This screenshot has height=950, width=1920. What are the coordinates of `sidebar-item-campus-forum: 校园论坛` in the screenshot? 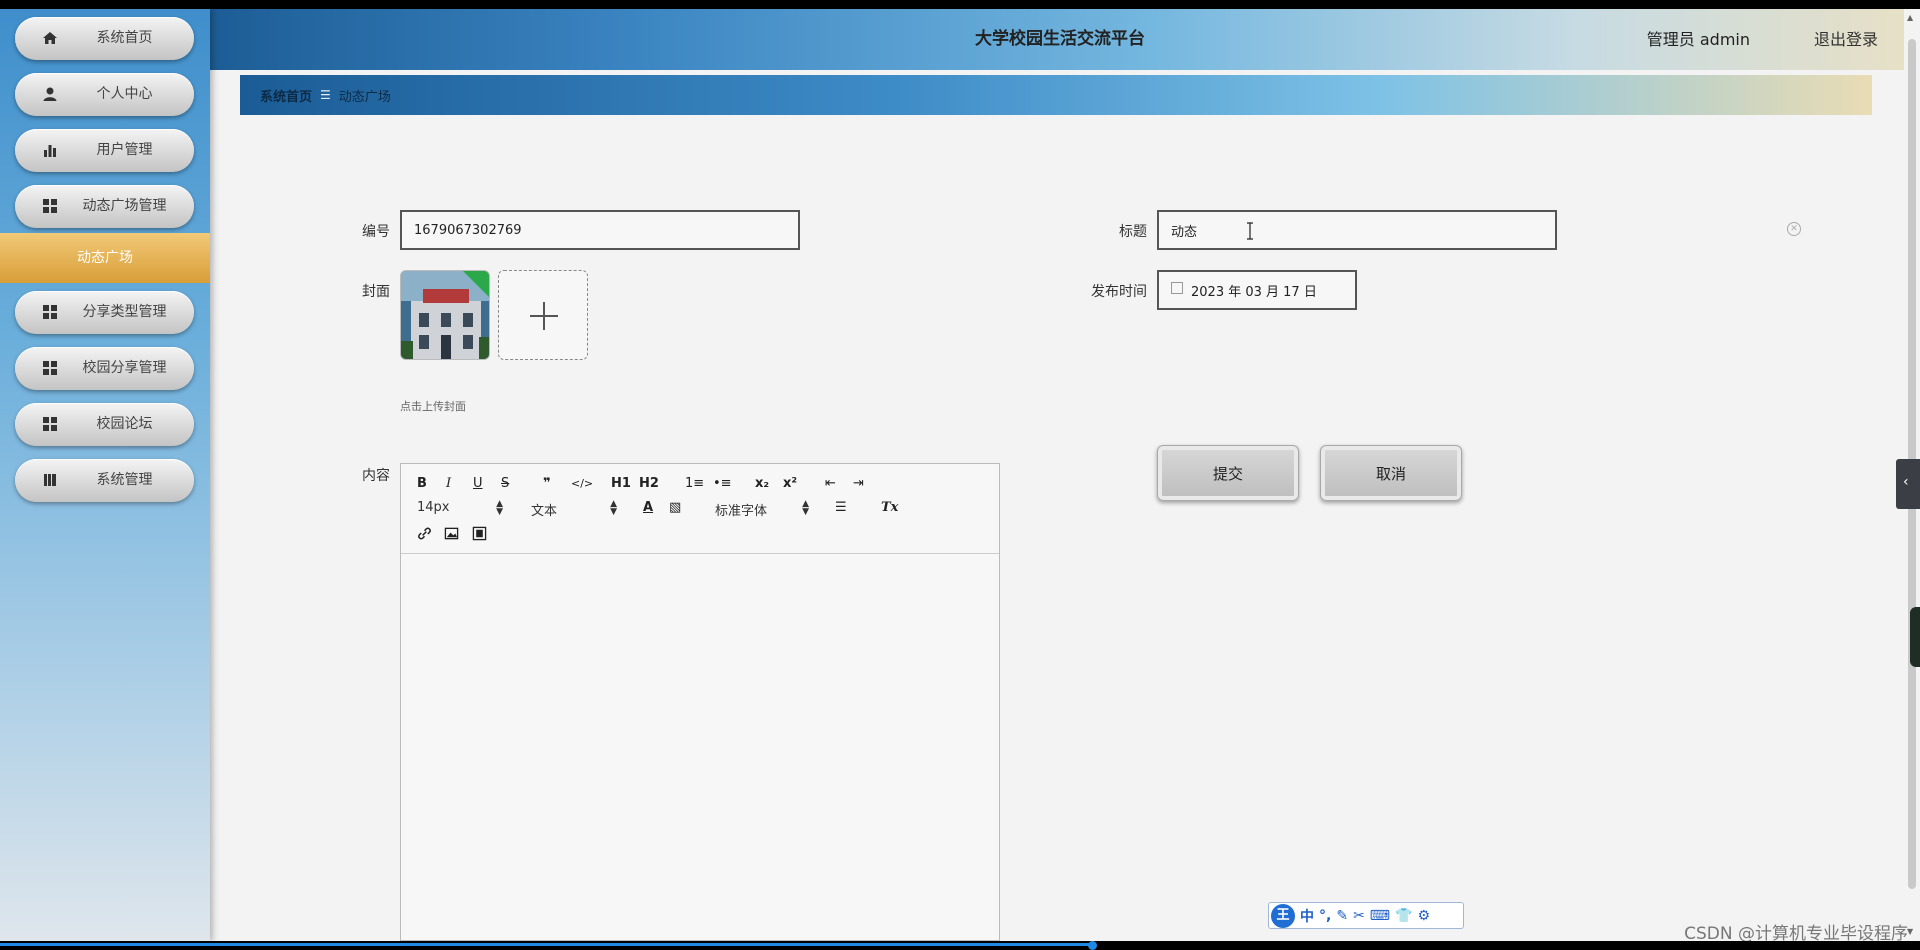 It's located at (104, 424).